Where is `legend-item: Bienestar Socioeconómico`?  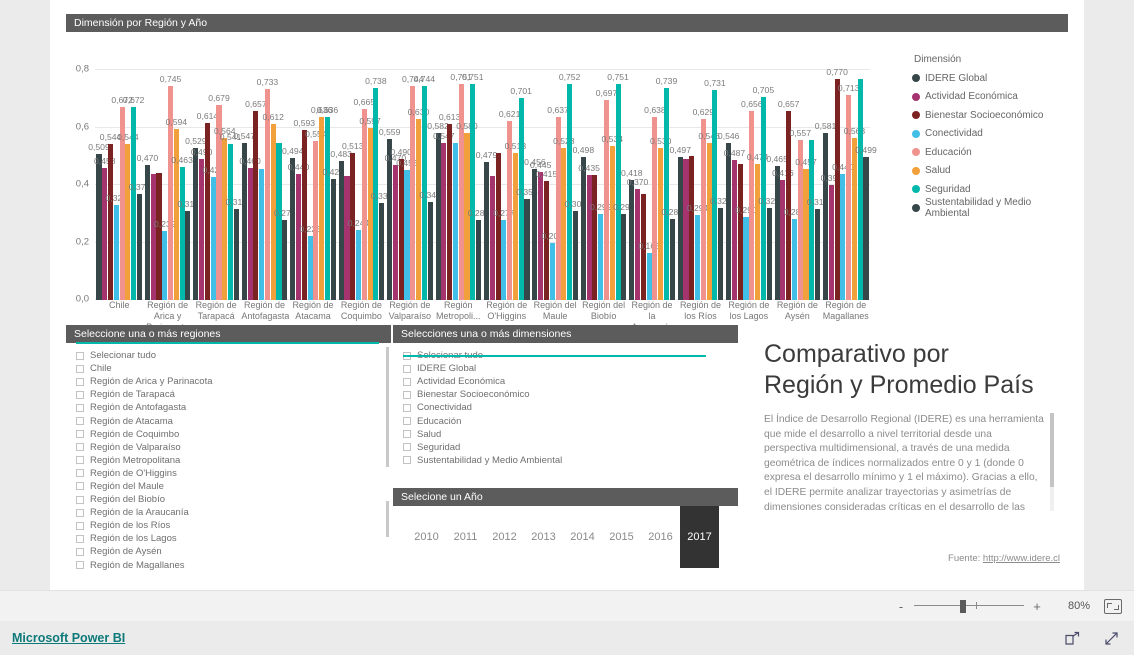 legend-item: Bienestar Socioeconómico is located at coordinates (987, 115).